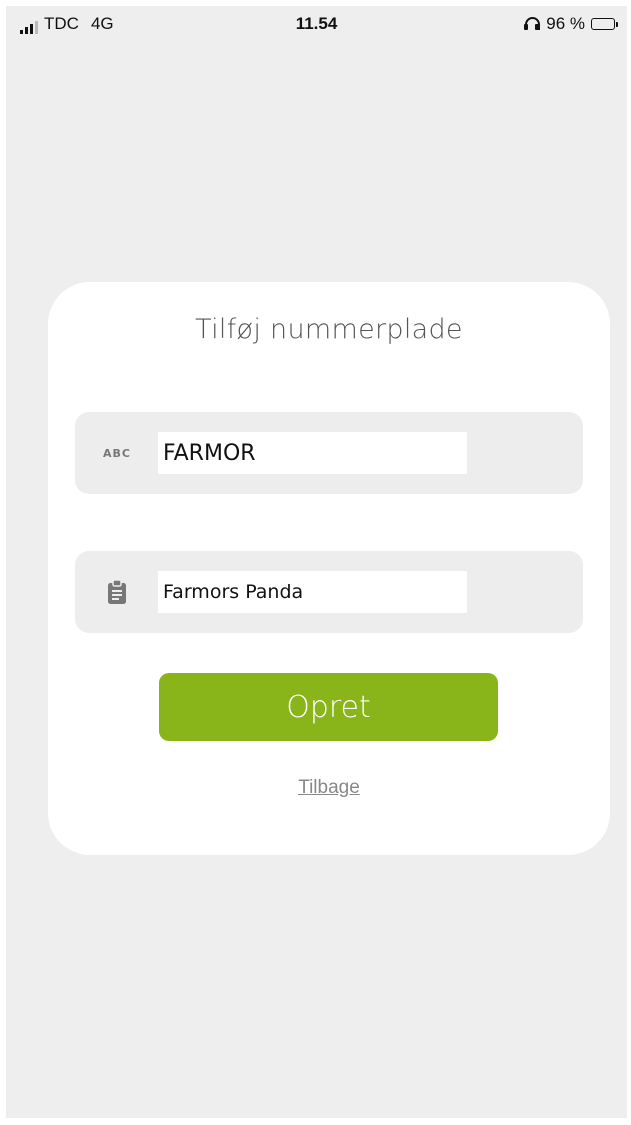 This screenshot has height=1125, width=631. What do you see at coordinates (328, 707) in the screenshot?
I see `create-button: Opret` at bounding box center [328, 707].